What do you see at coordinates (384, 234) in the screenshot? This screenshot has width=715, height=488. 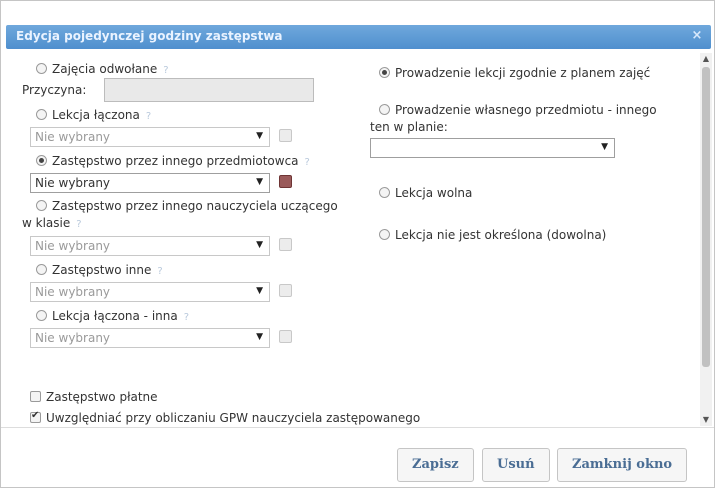 I see `radio-undetermined` at bounding box center [384, 234].